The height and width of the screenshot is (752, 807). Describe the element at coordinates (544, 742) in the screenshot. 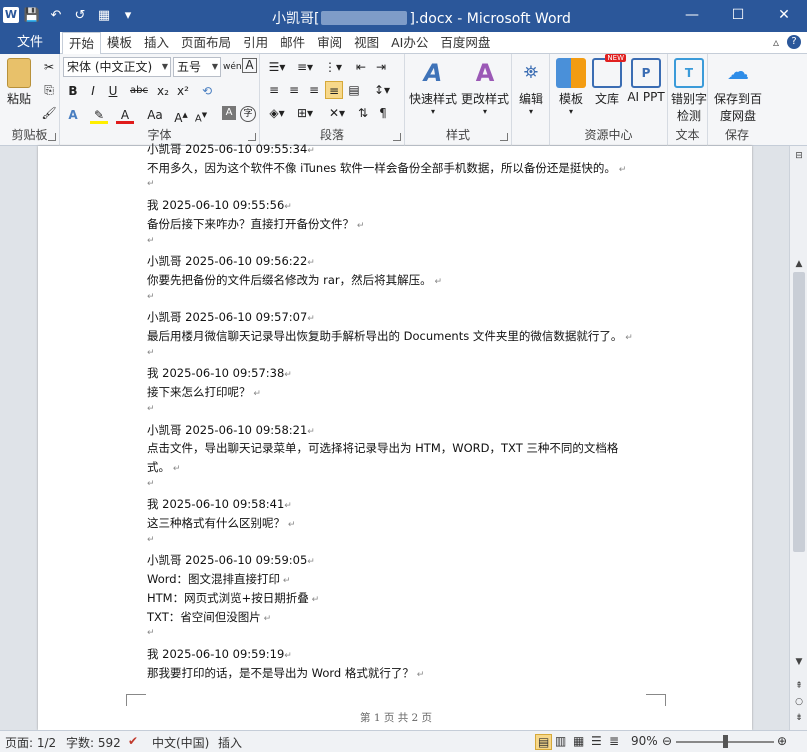

I see `print-layout-icon: ▤` at that location.